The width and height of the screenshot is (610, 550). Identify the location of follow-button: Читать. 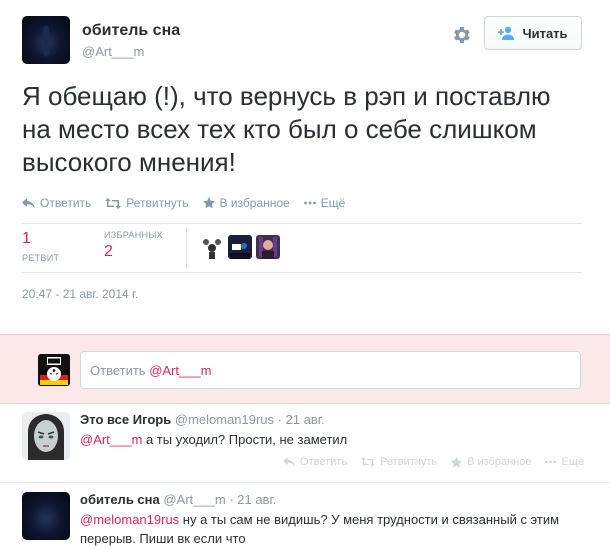
(533, 33).